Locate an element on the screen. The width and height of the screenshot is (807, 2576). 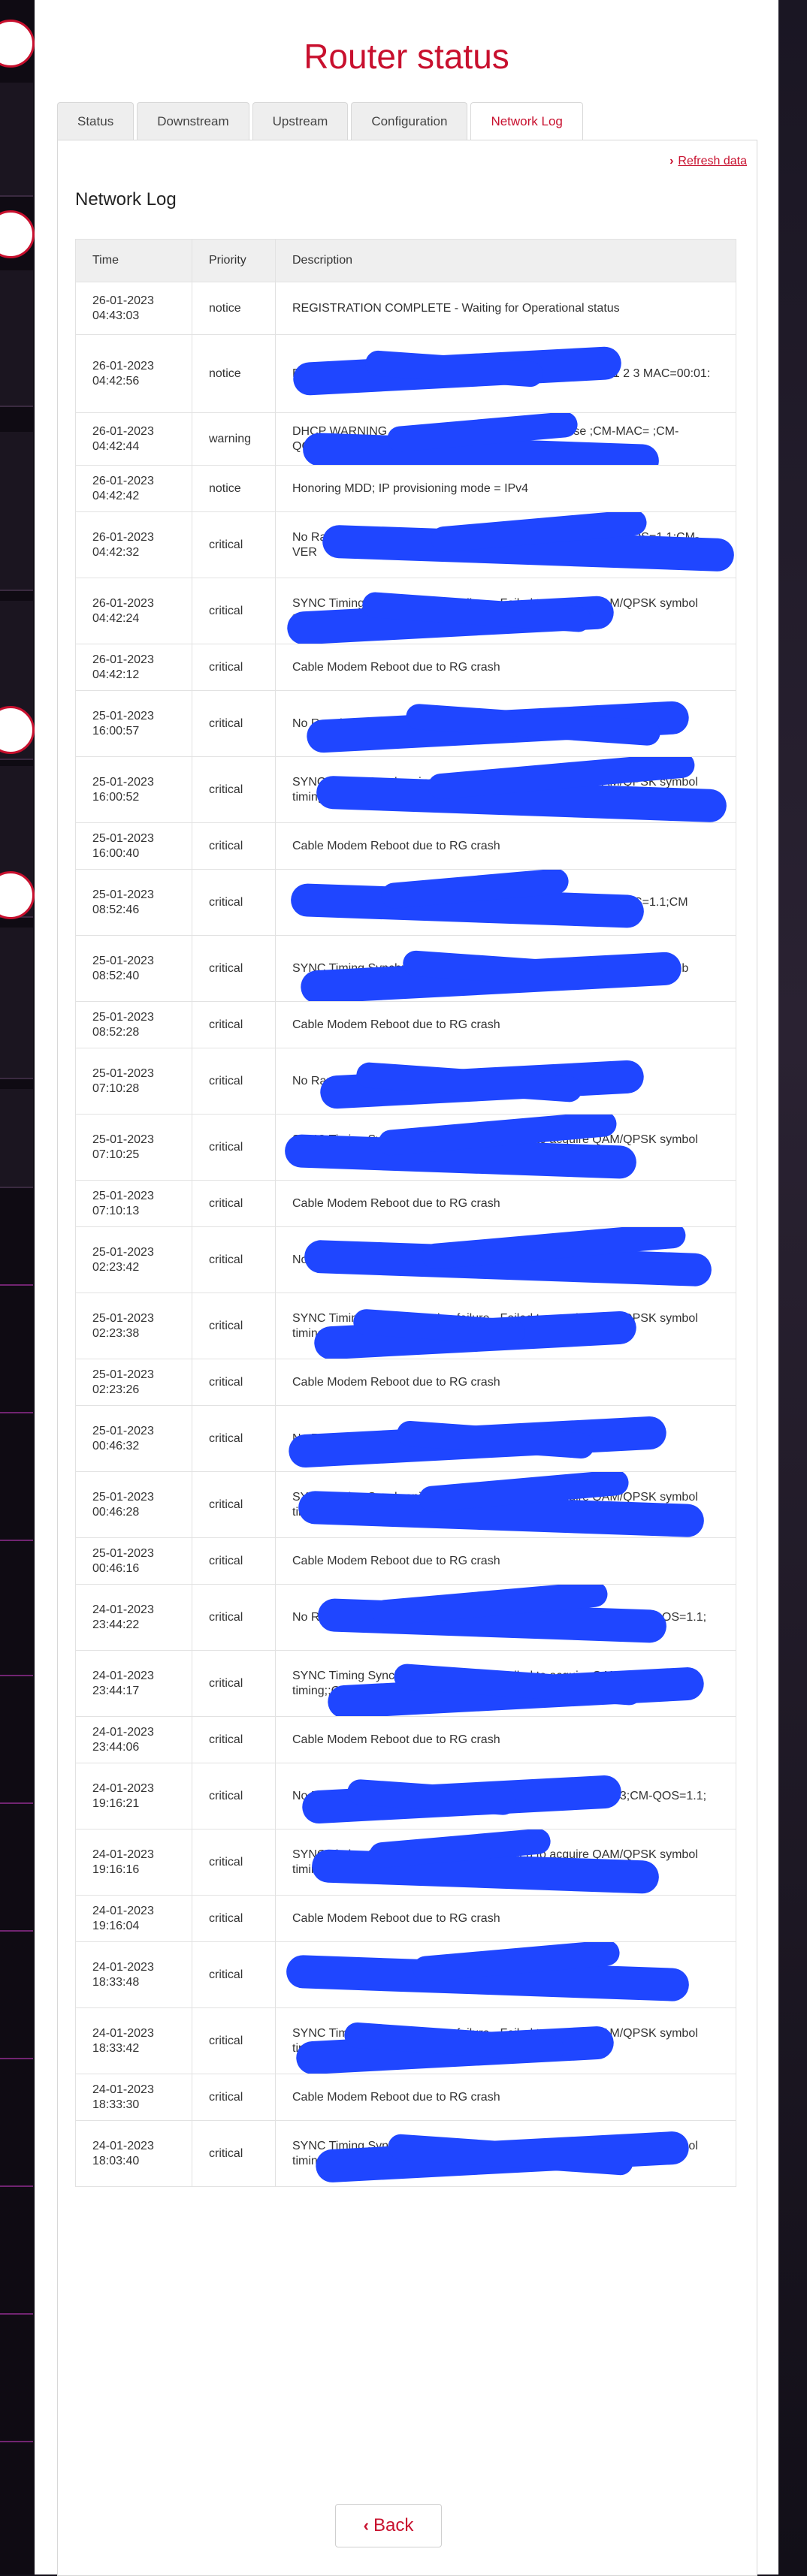
cell-time: 25-01-2023 08:52:46 is located at coordinates (133, 903).